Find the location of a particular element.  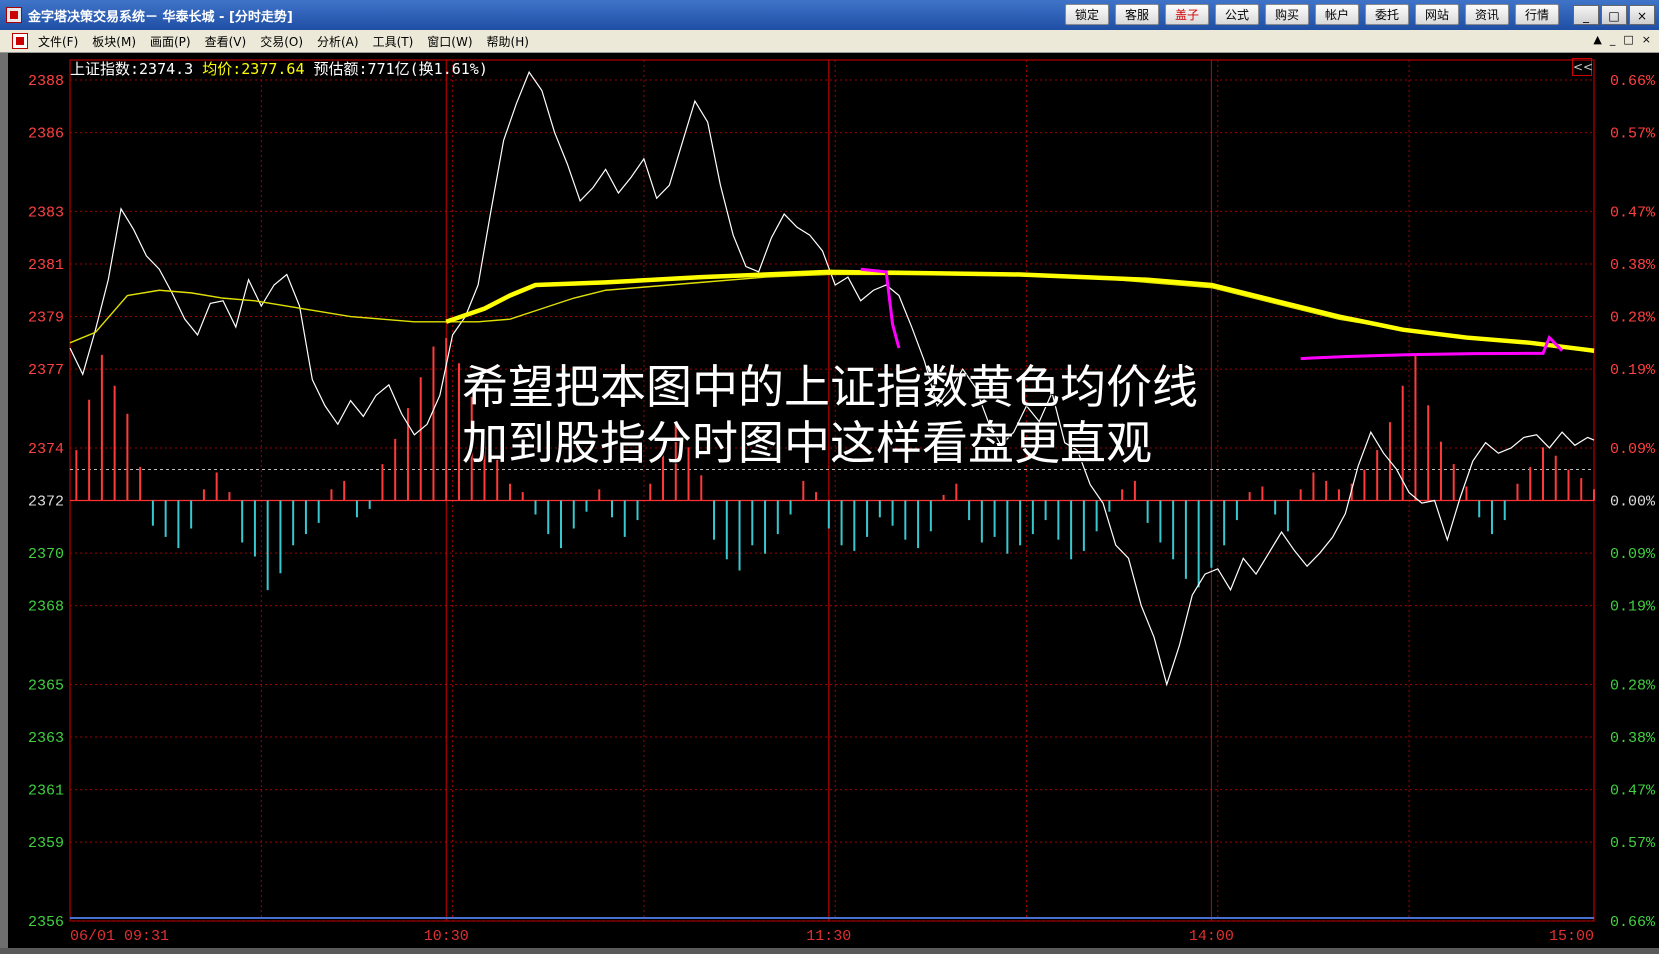

average-price-line is located at coordinates (832, 313).